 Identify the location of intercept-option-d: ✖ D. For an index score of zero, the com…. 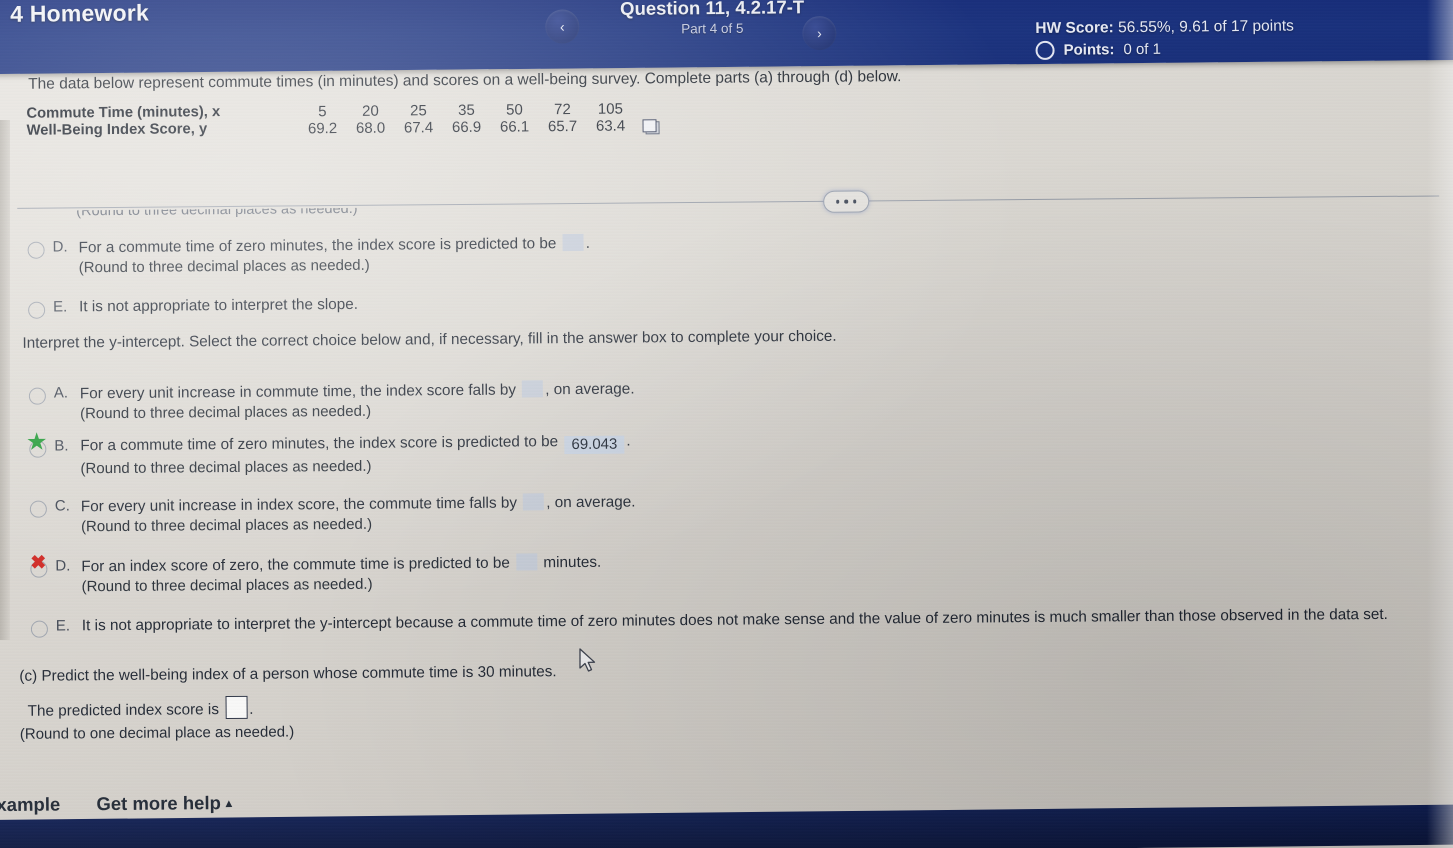
(380, 574).